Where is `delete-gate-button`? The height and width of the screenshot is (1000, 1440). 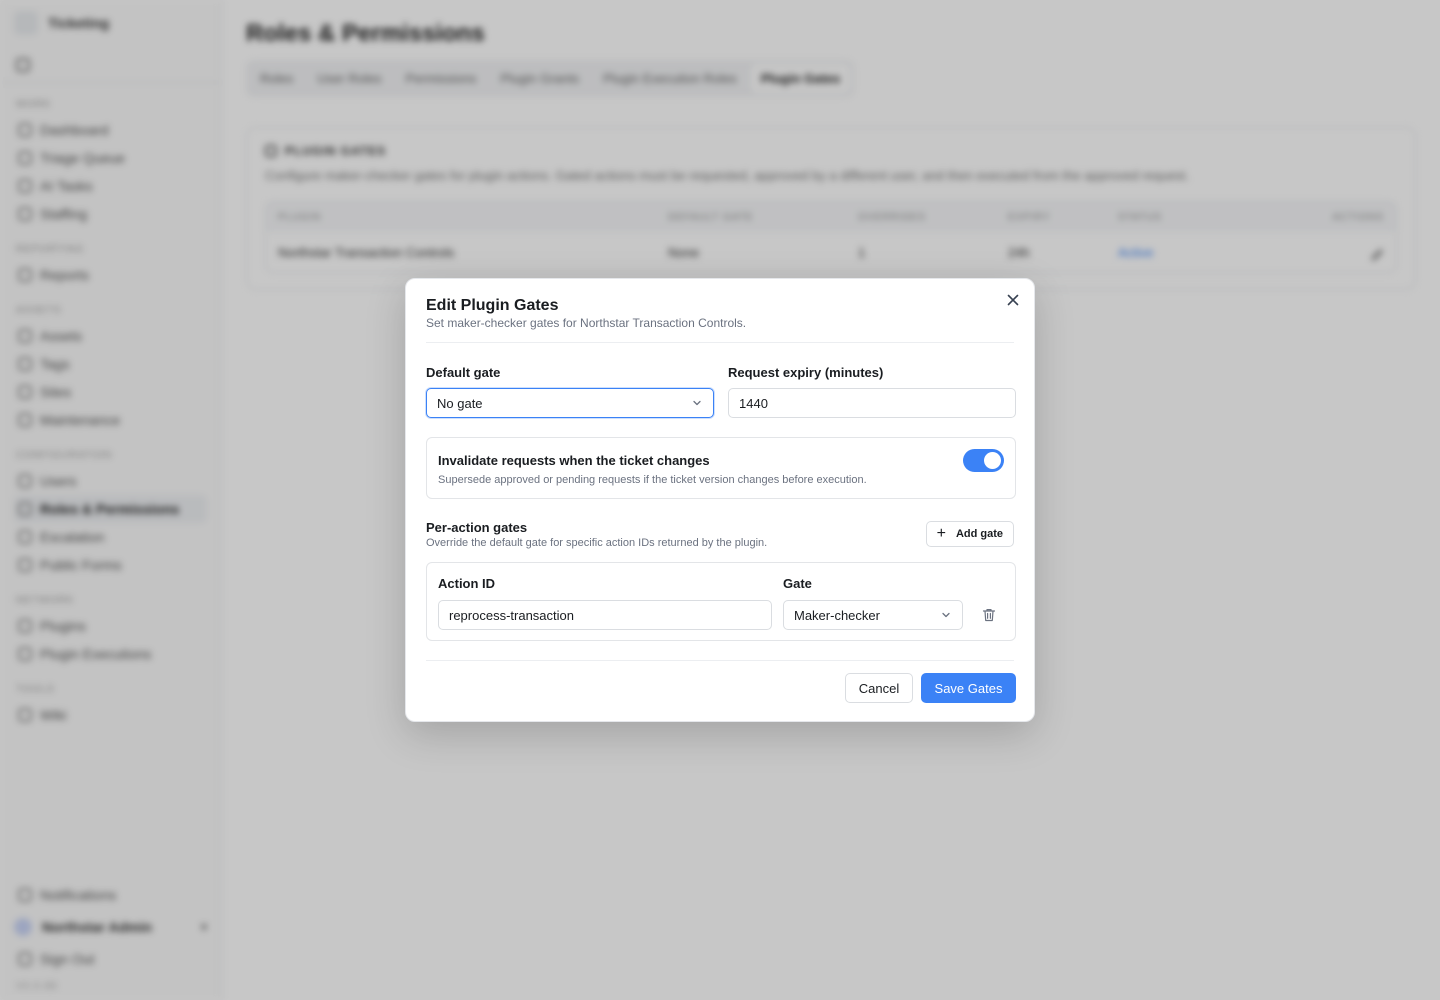 delete-gate-button is located at coordinates (989, 615).